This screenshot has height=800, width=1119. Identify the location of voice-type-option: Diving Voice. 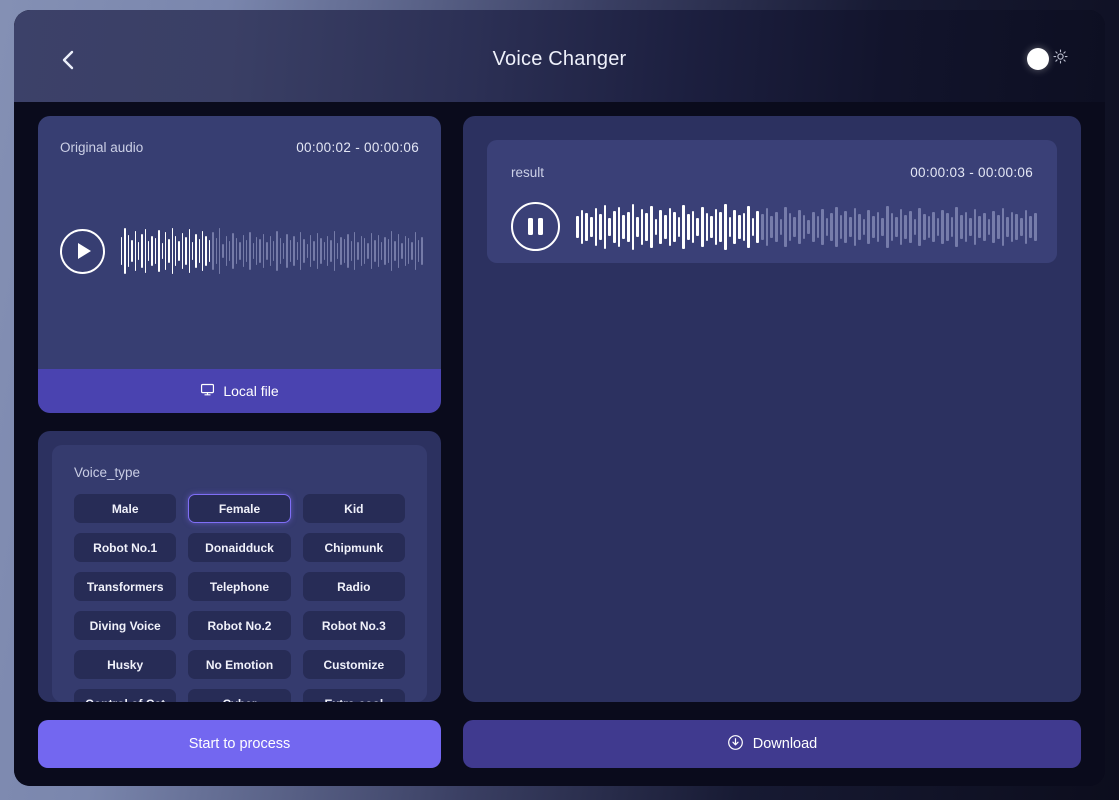
(125, 625).